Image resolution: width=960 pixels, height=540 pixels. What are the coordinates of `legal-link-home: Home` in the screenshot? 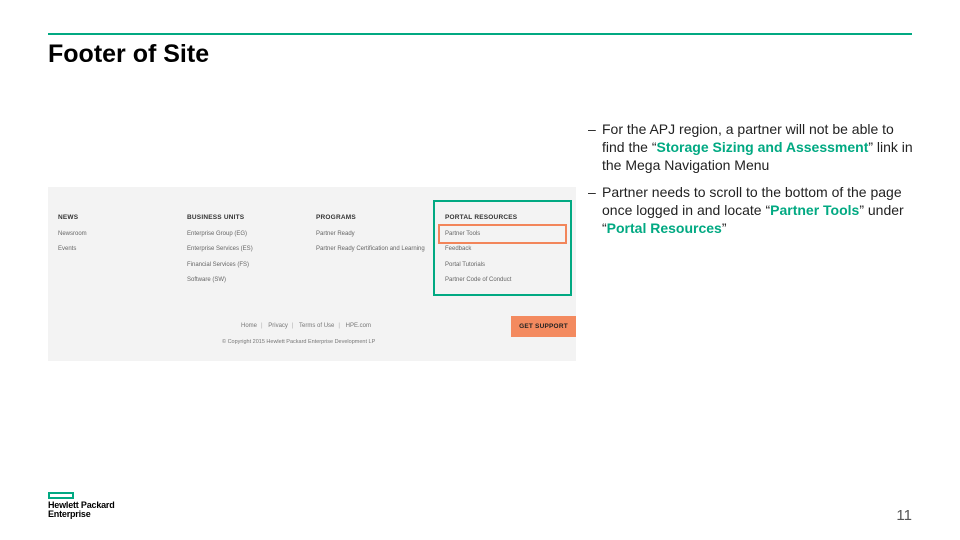 It's located at (249, 326).